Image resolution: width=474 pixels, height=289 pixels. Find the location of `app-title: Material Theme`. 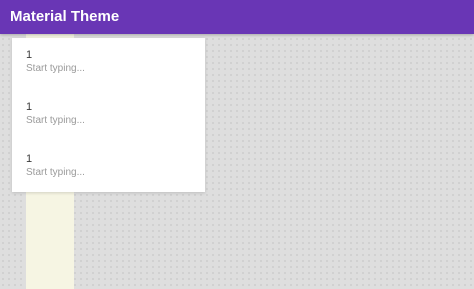

app-title: Material Theme is located at coordinates (65, 16).